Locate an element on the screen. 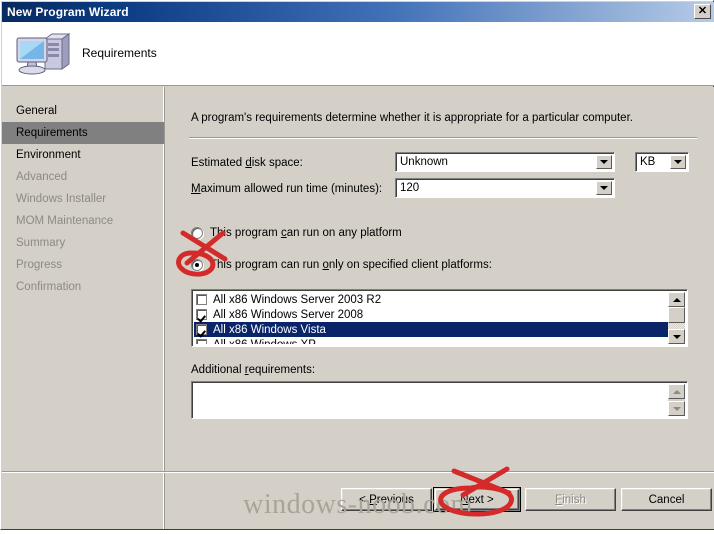  list-item-label: All x86 Windows Server 2003 R2 is located at coordinates (297, 299).